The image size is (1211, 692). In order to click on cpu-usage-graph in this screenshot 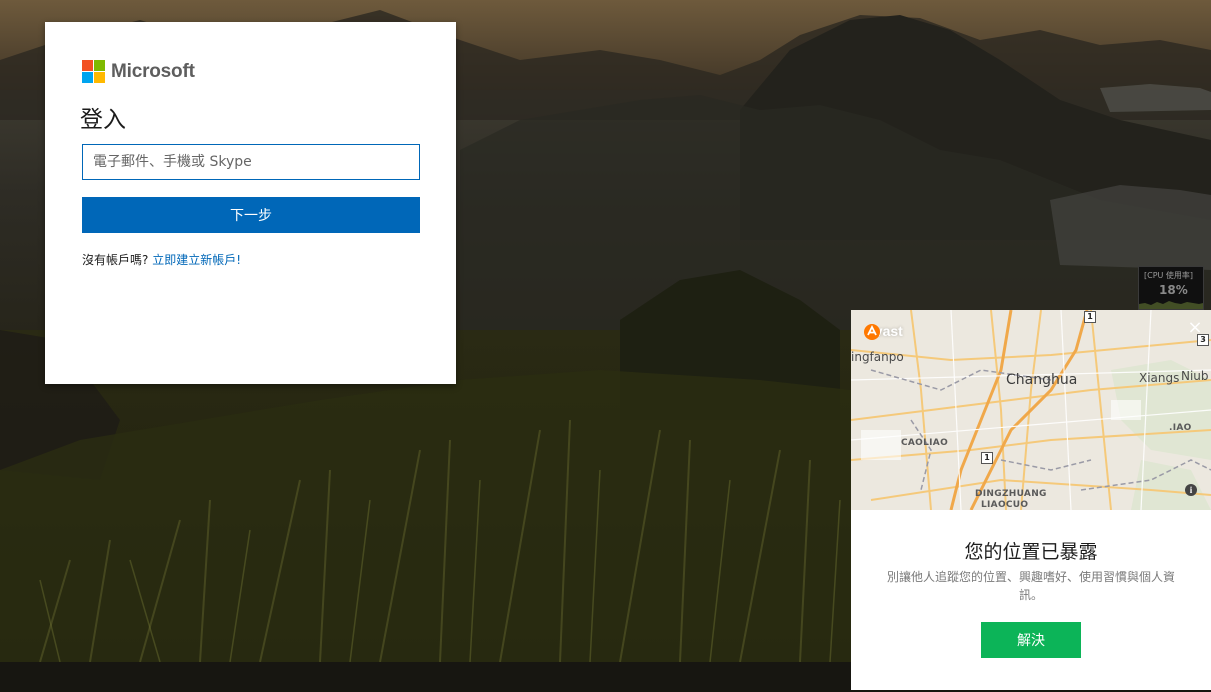, I will do `click(1171, 305)`.